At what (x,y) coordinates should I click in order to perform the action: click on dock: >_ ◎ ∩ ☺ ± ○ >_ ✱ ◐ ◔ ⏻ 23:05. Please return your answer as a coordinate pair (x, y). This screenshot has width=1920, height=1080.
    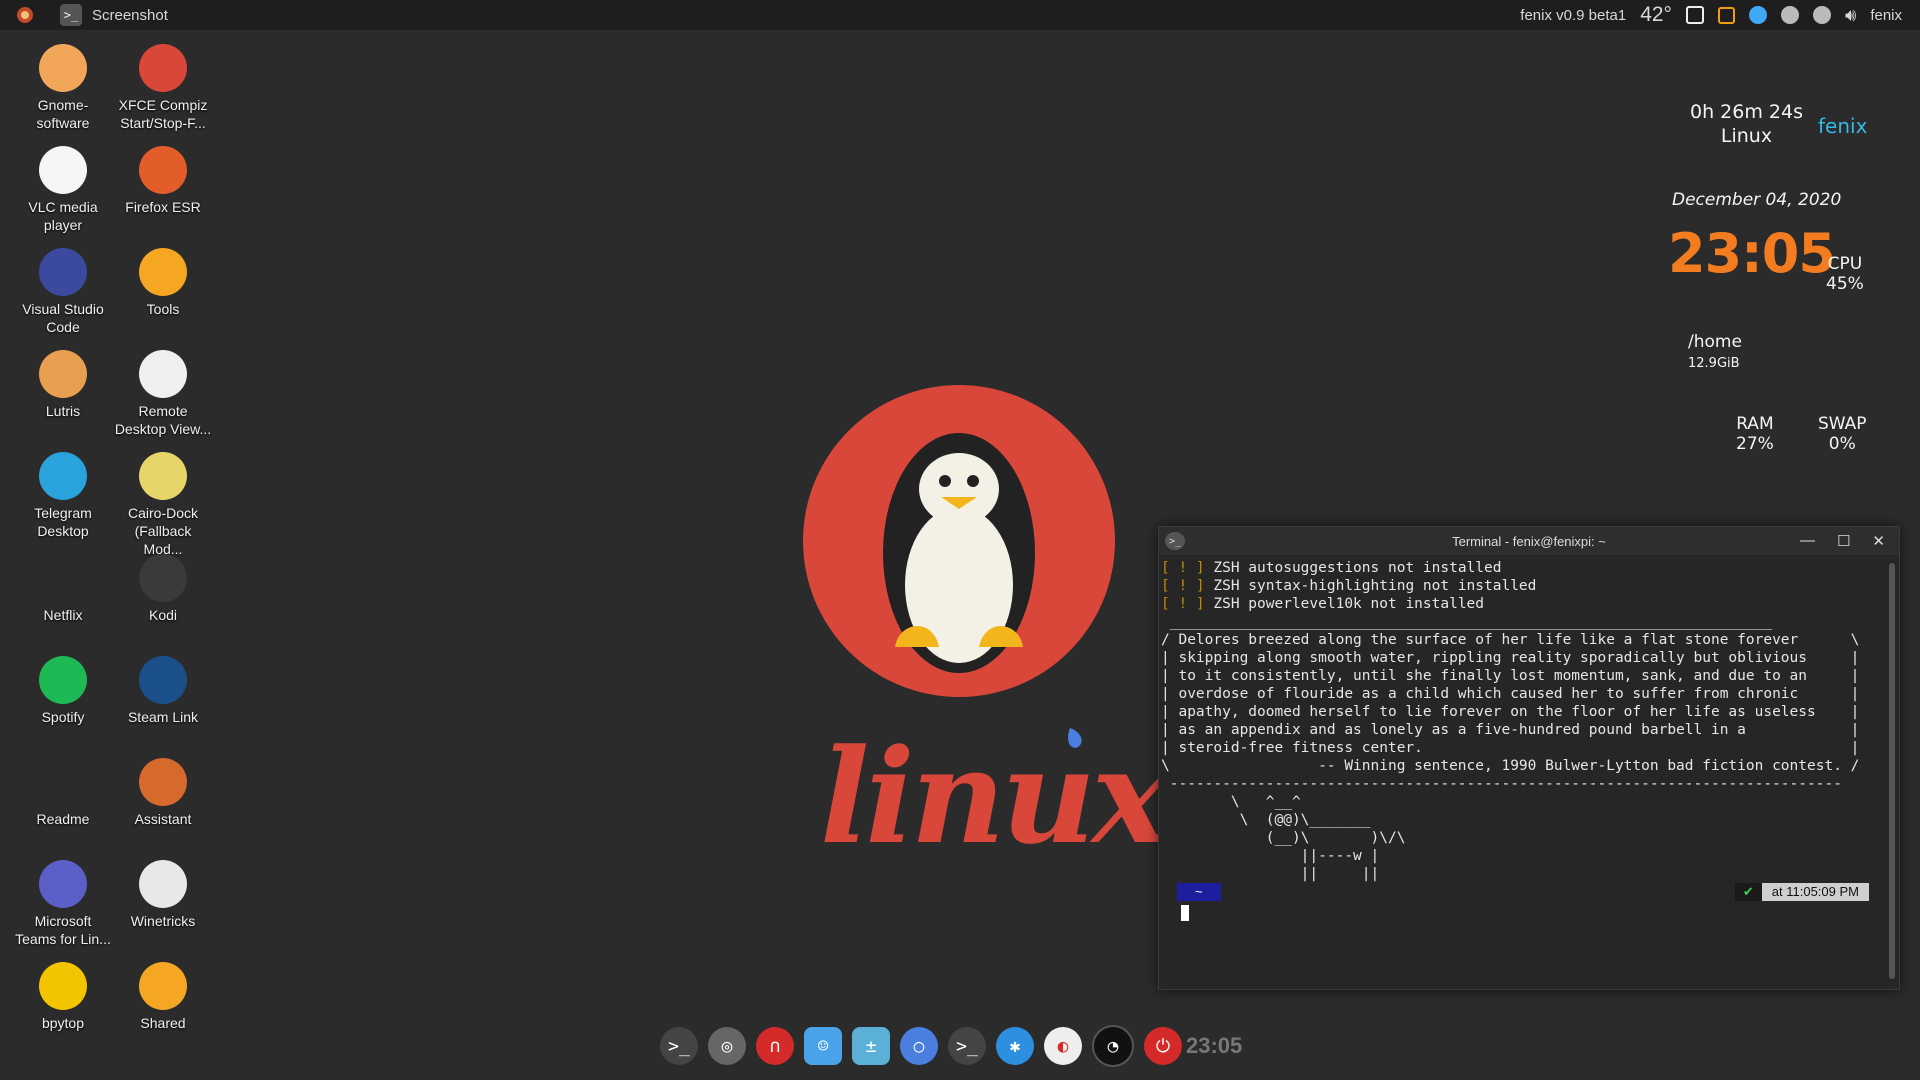
    Looking at the image, I should click on (960, 1046).